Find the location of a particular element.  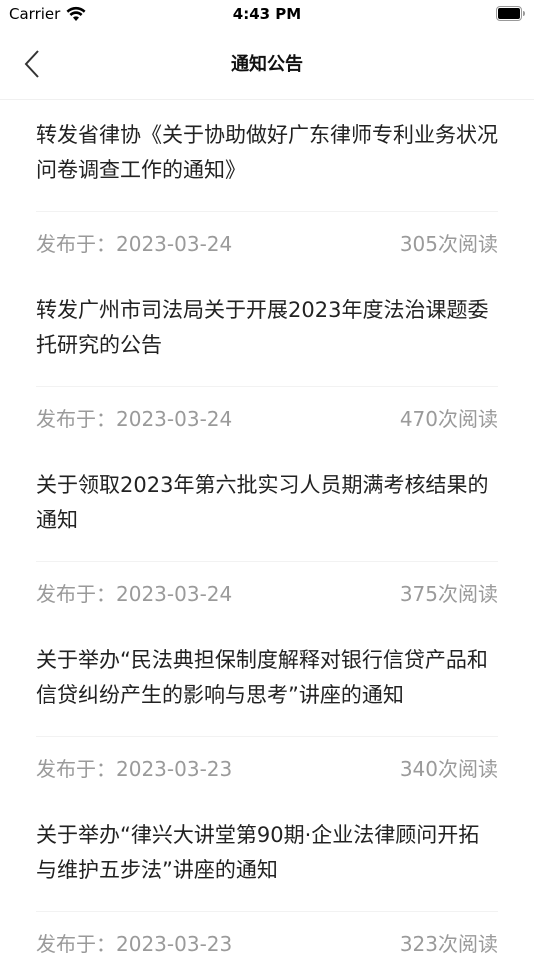

notice-views: 470次阅读 is located at coordinates (448, 419).